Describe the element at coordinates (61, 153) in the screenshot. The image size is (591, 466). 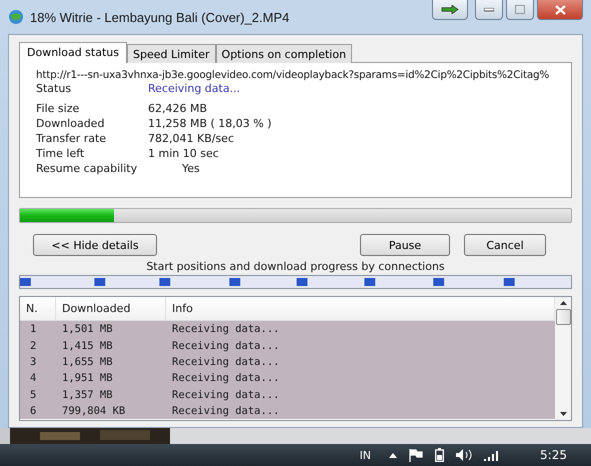
I see `detail-label: Time left` at that location.